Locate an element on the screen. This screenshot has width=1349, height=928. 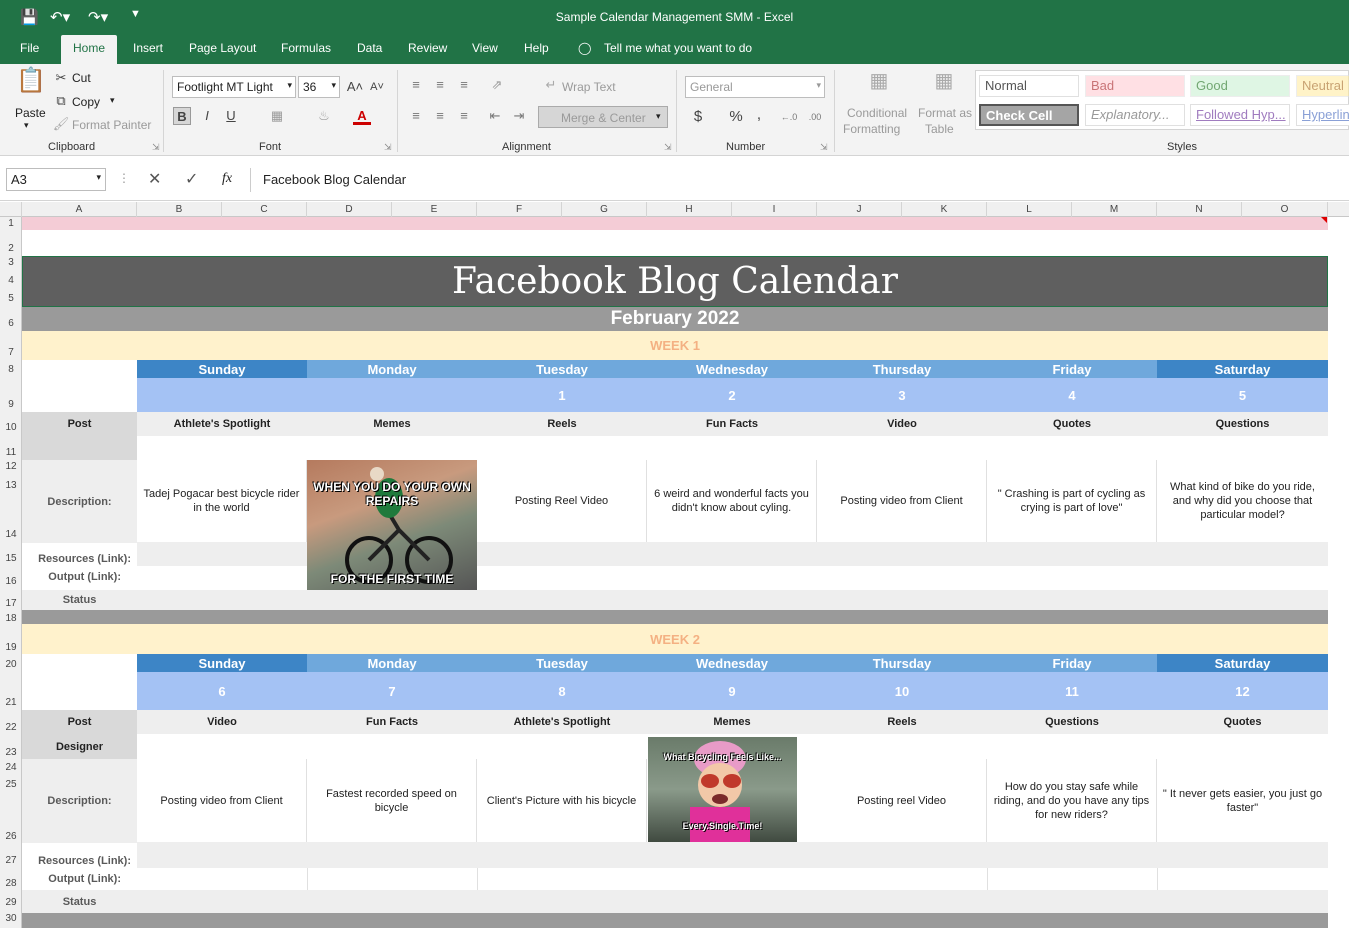
date-cell: 4 is located at coordinates (1072, 395).